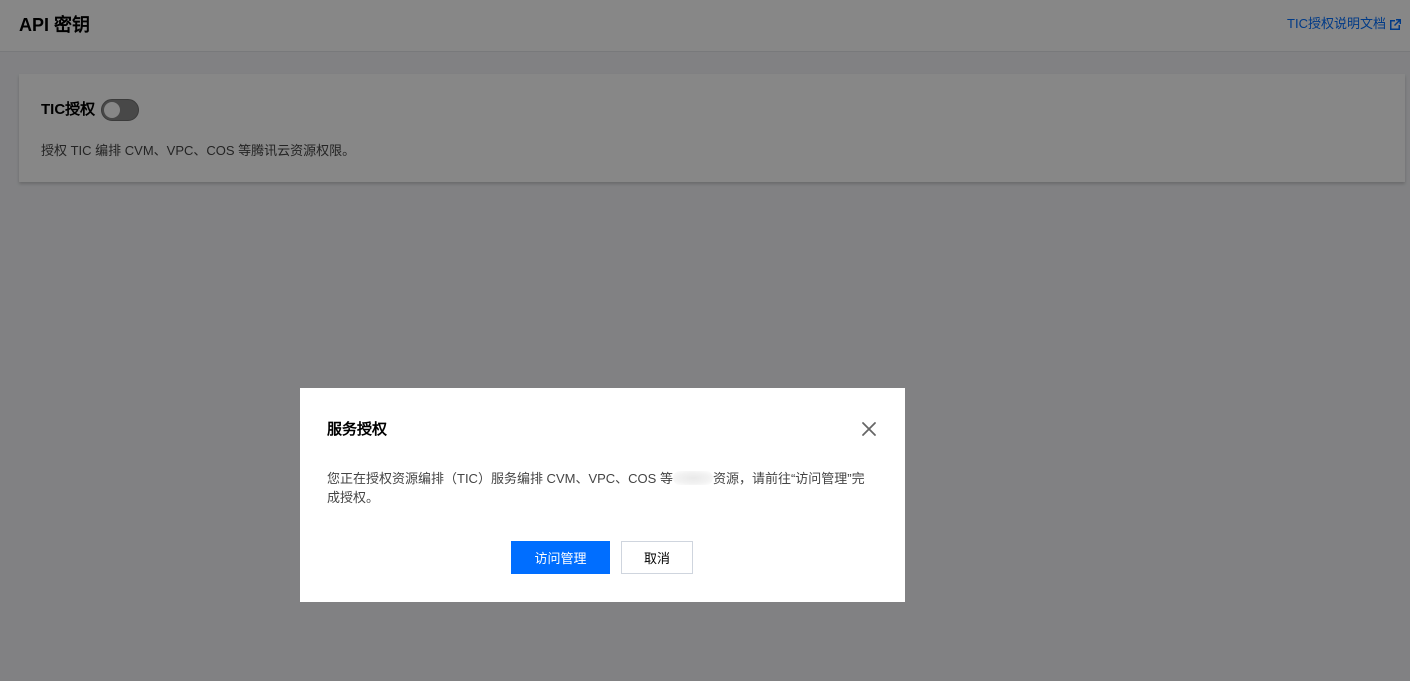 The image size is (1410, 681). What do you see at coordinates (560, 557) in the screenshot?
I see `access-management-button: 访问管理` at bounding box center [560, 557].